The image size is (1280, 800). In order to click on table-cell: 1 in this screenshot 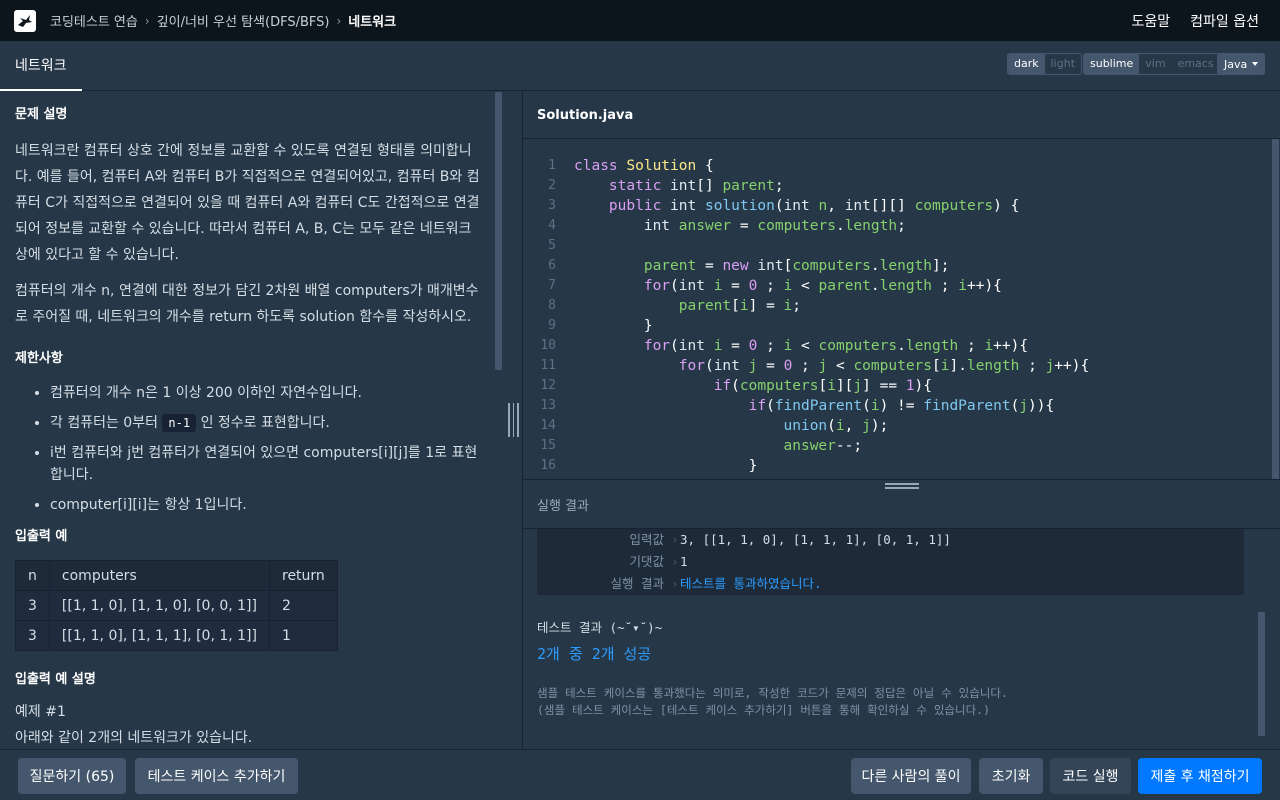, I will do `click(303, 635)`.